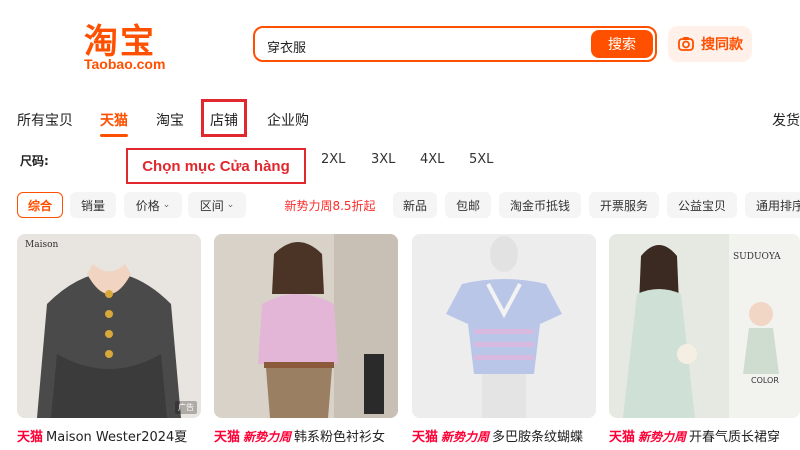 The height and width of the screenshot is (450, 800). I want to click on product-image-pink-shirt, so click(306, 326).